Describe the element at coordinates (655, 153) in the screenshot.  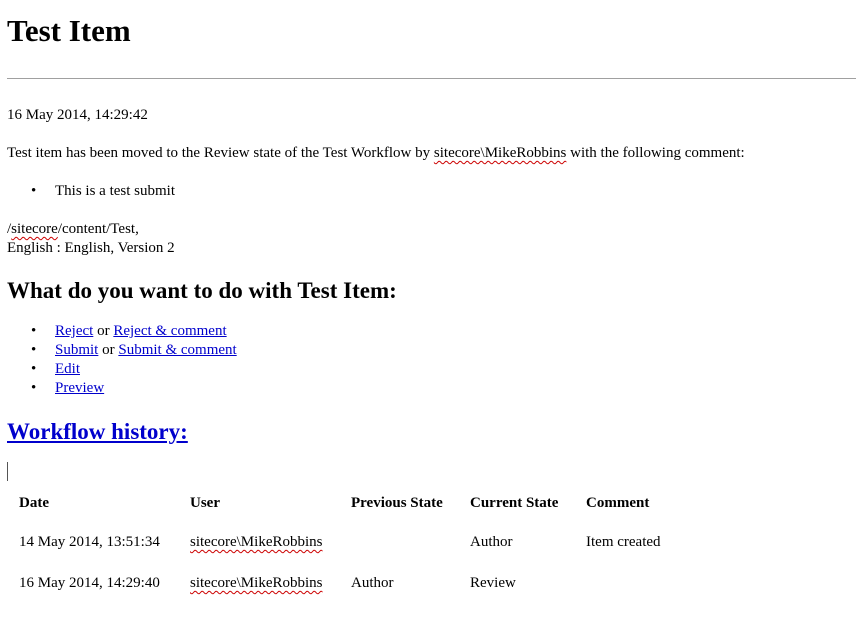
I see `message-suffix: with the following comment:` at that location.